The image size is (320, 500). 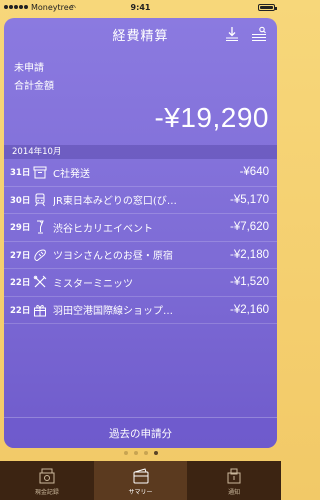 I want to click on expense-row: 22日 羽田空港国際線ショップアンド... -¥2,160, so click(x=140, y=310).